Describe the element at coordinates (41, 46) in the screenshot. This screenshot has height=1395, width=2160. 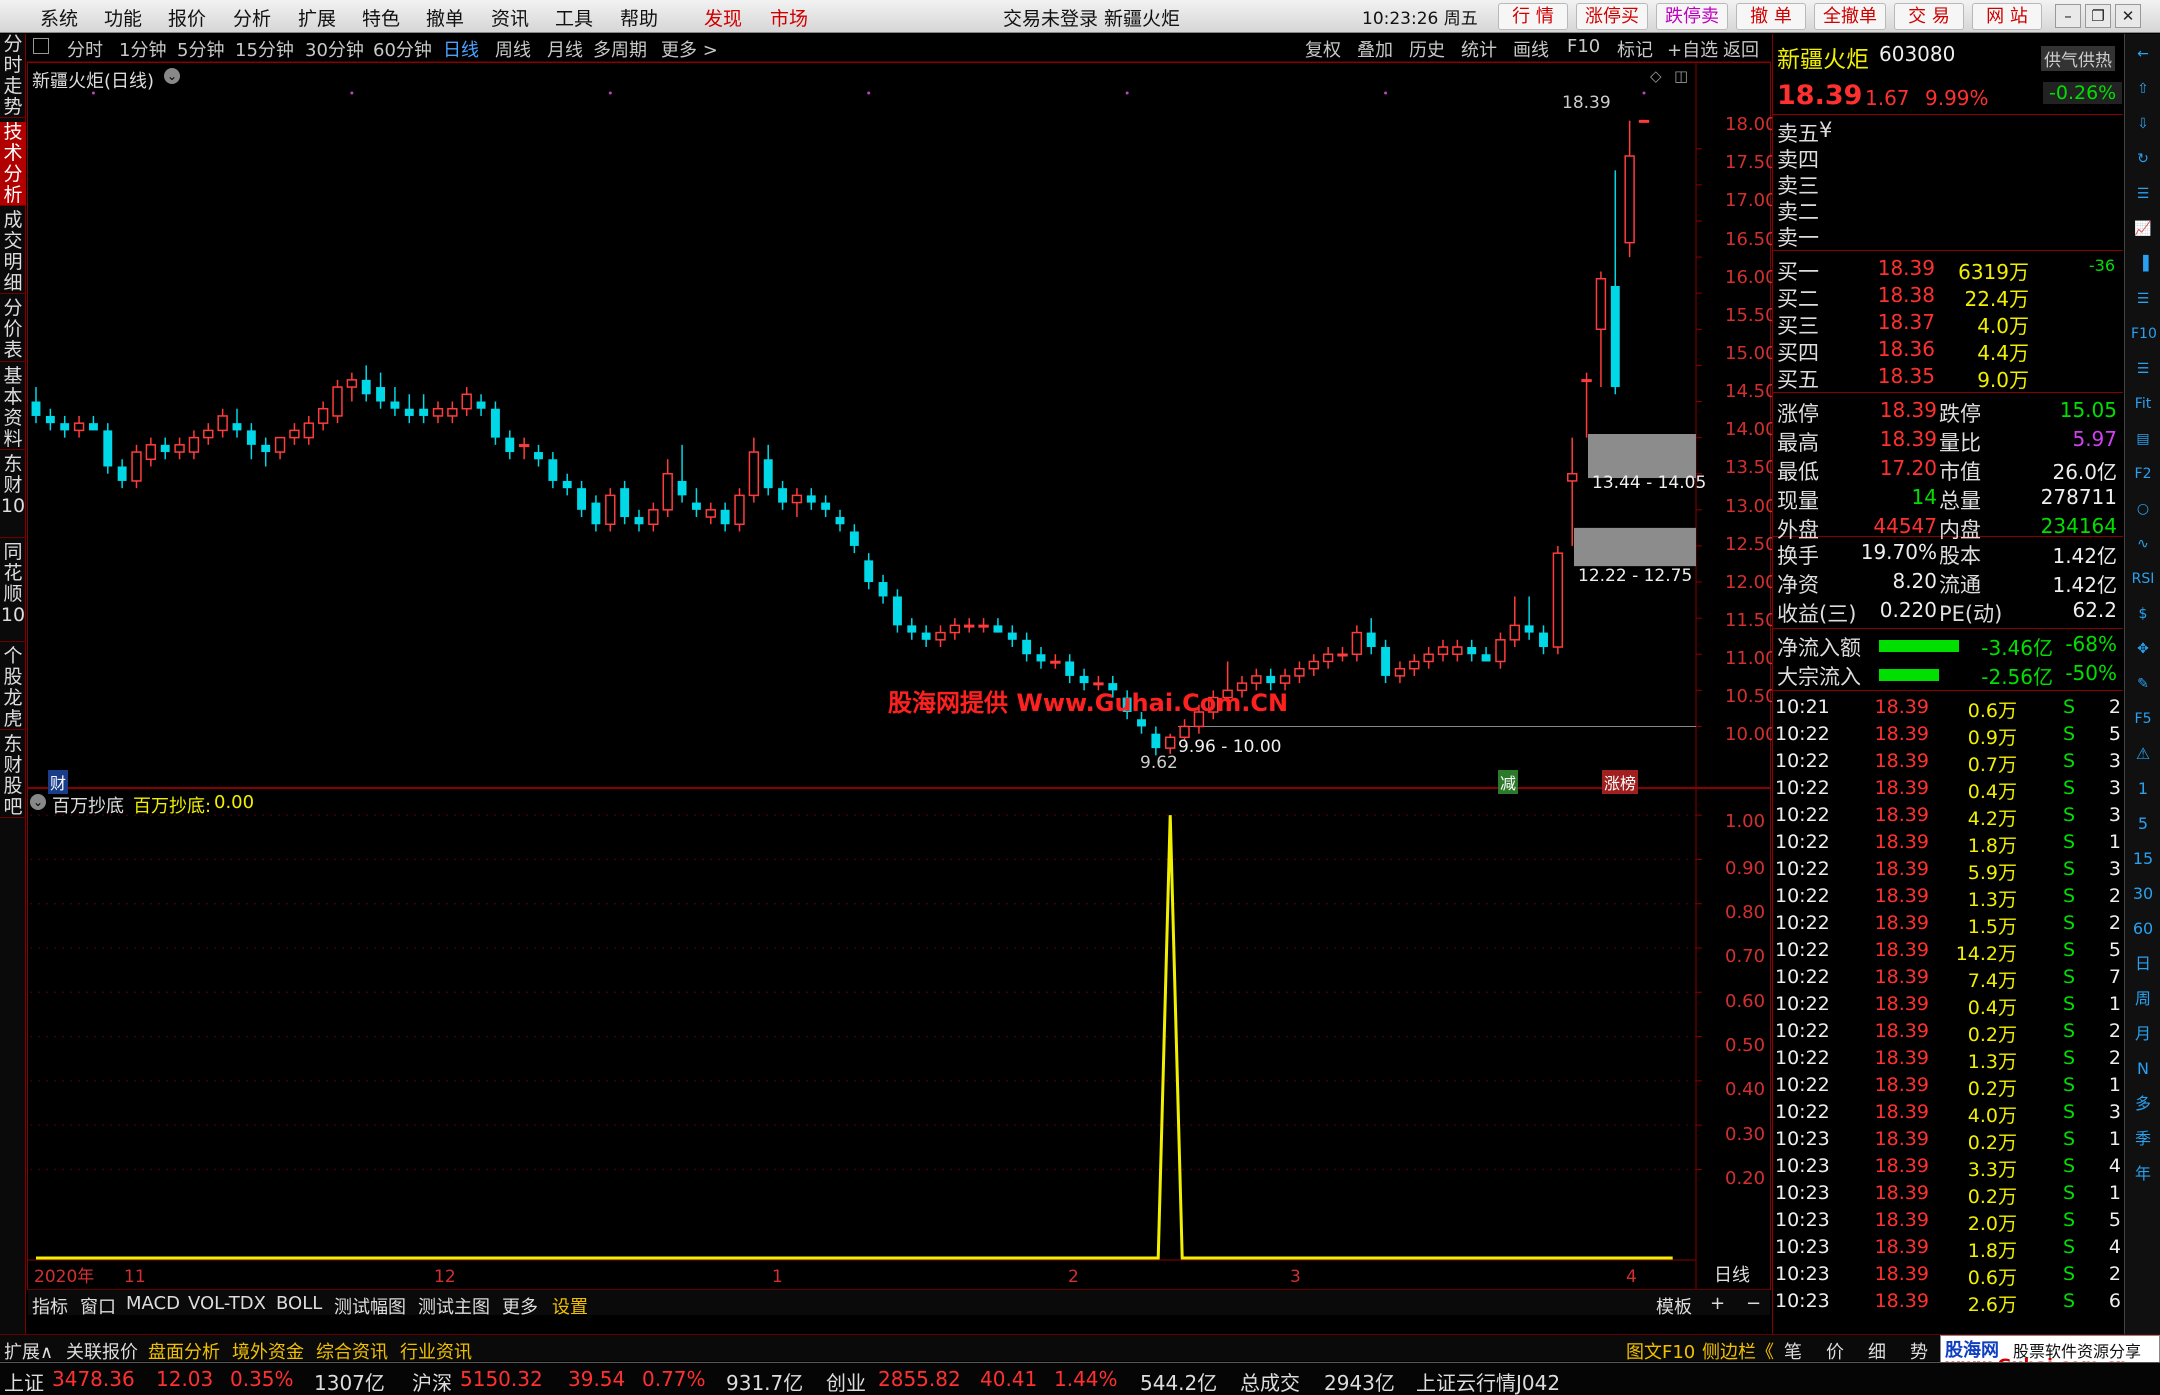
I see `panel-toggle-icon` at that location.